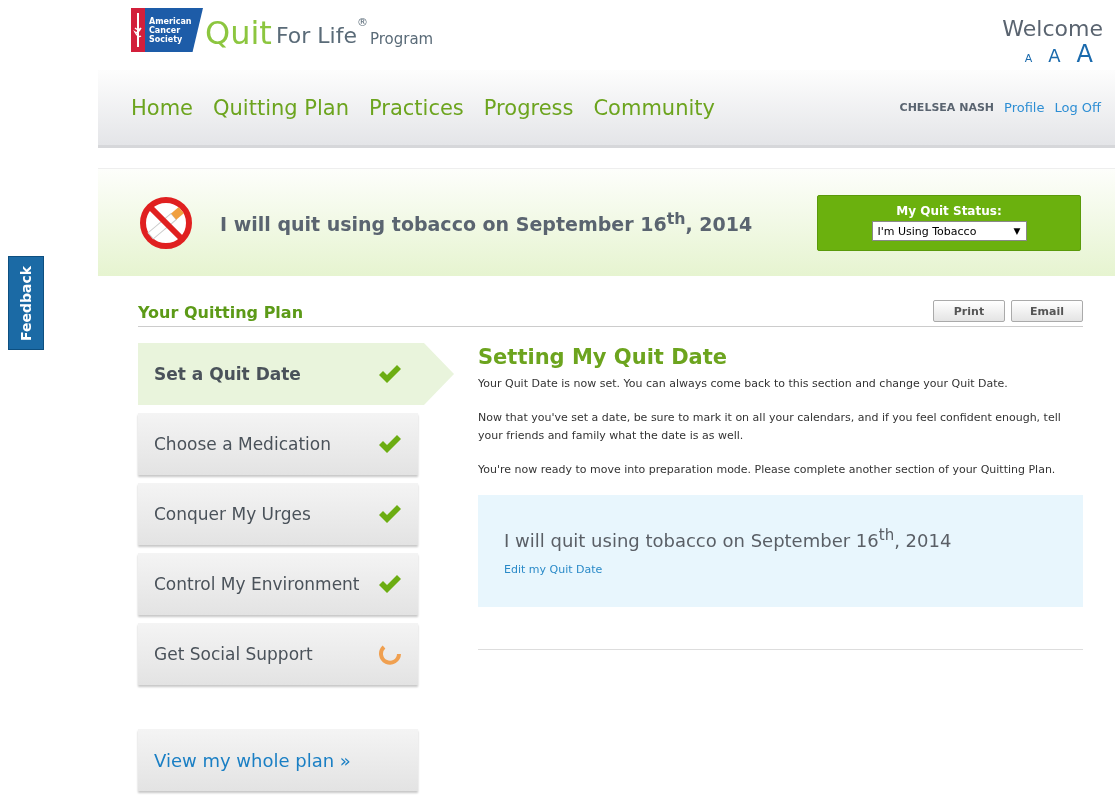 Image resolution: width=1115 pixels, height=798 pixels. Describe the element at coordinates (278, 760) in the screenshot. I see `view-plan-link: View my whole plan »` at that location.